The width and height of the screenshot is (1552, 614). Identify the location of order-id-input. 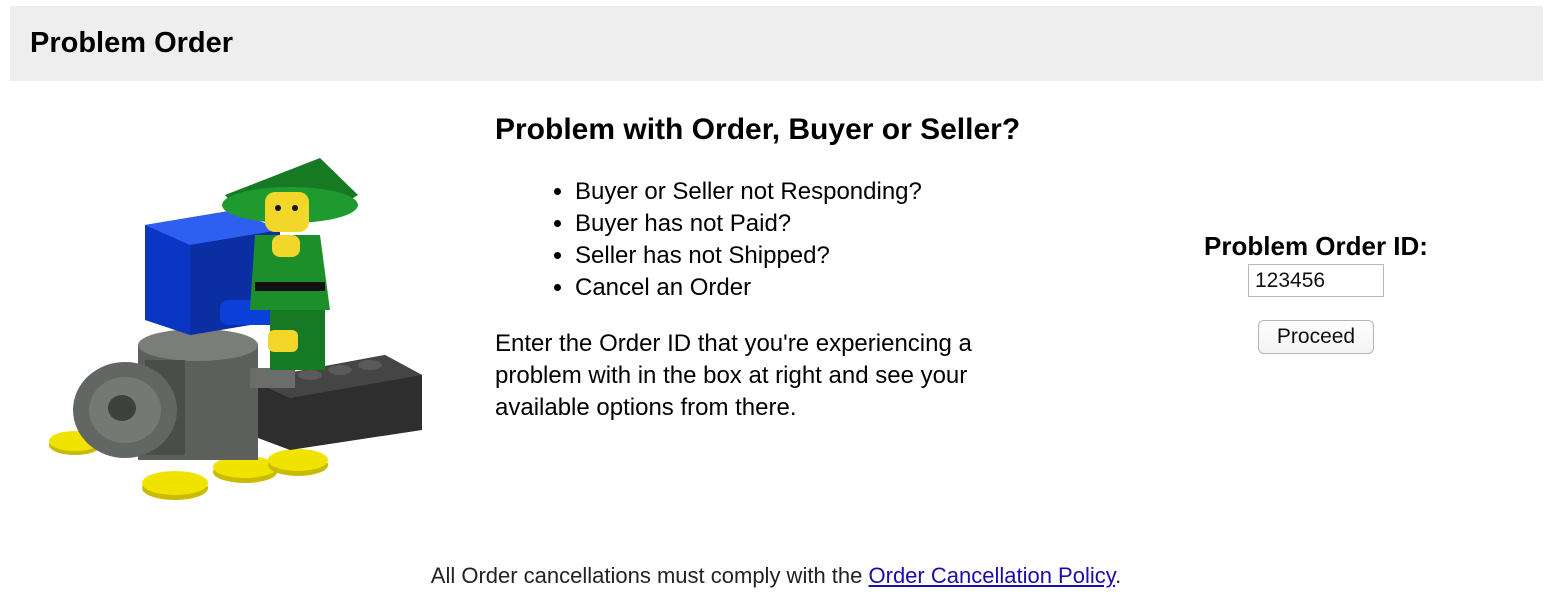
(1316, 280).